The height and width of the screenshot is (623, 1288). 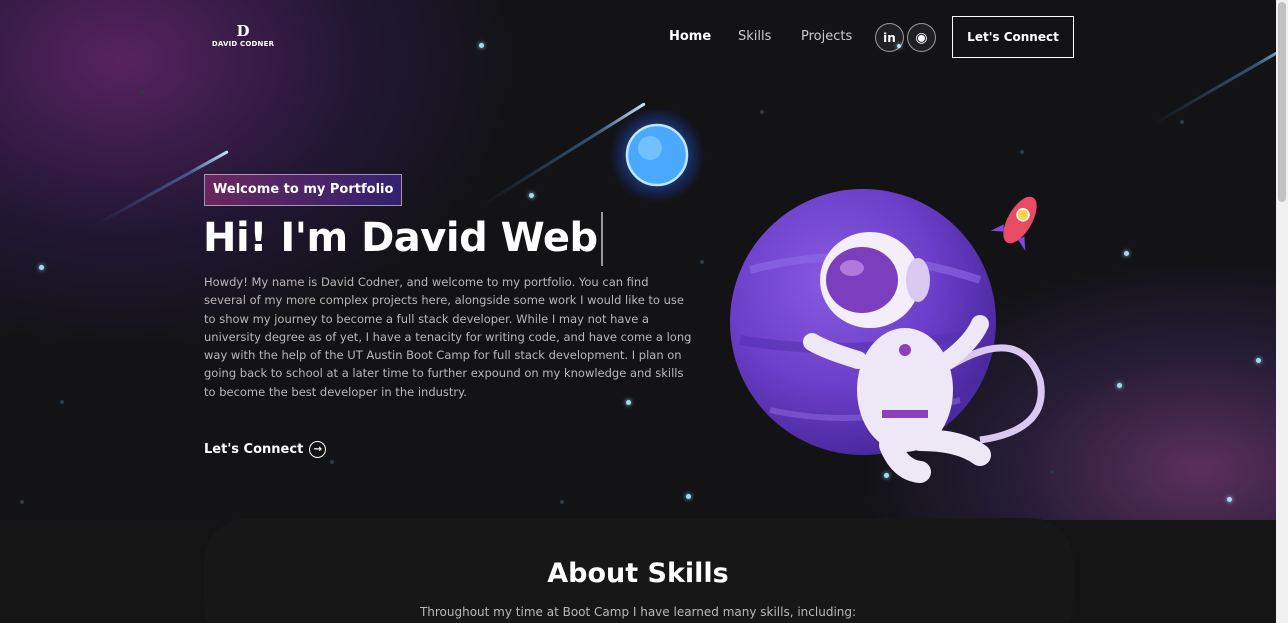 I want to click on arrow-right-circle-icon: →, so click(x=318, y=449).